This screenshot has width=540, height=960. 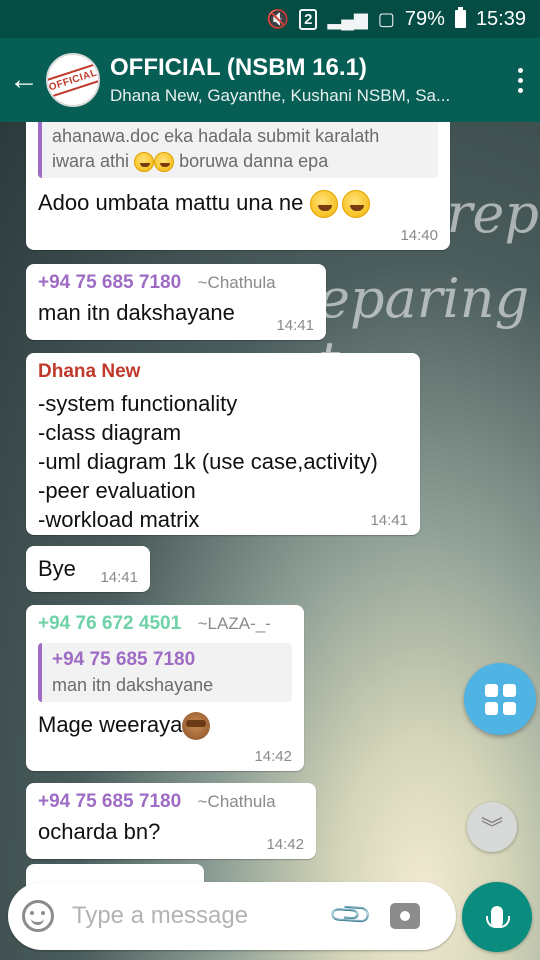 I want to click on battery-icon, so click(x=460, y=17).